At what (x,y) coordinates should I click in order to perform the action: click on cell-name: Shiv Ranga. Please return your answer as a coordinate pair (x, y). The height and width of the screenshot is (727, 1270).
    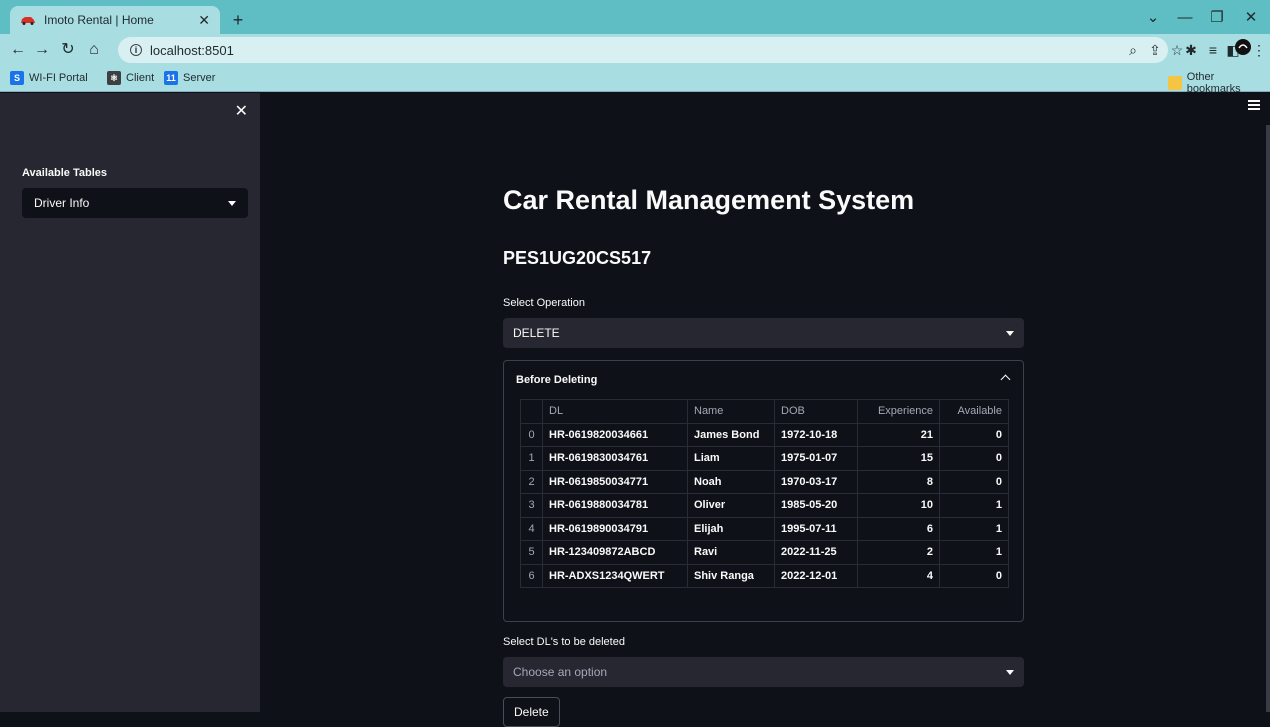
    Looking at the image, I should click on (731, 575).